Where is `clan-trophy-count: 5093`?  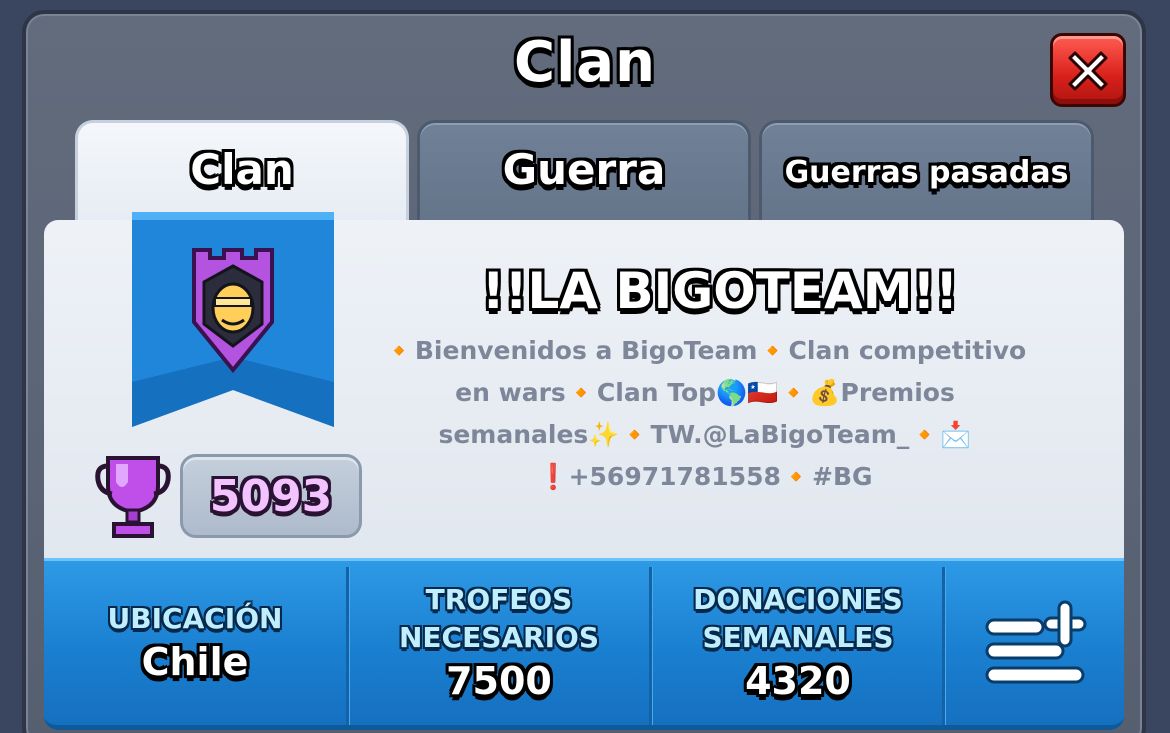
clan-trophy-count: 5093 is located at coordinates (271, 496).